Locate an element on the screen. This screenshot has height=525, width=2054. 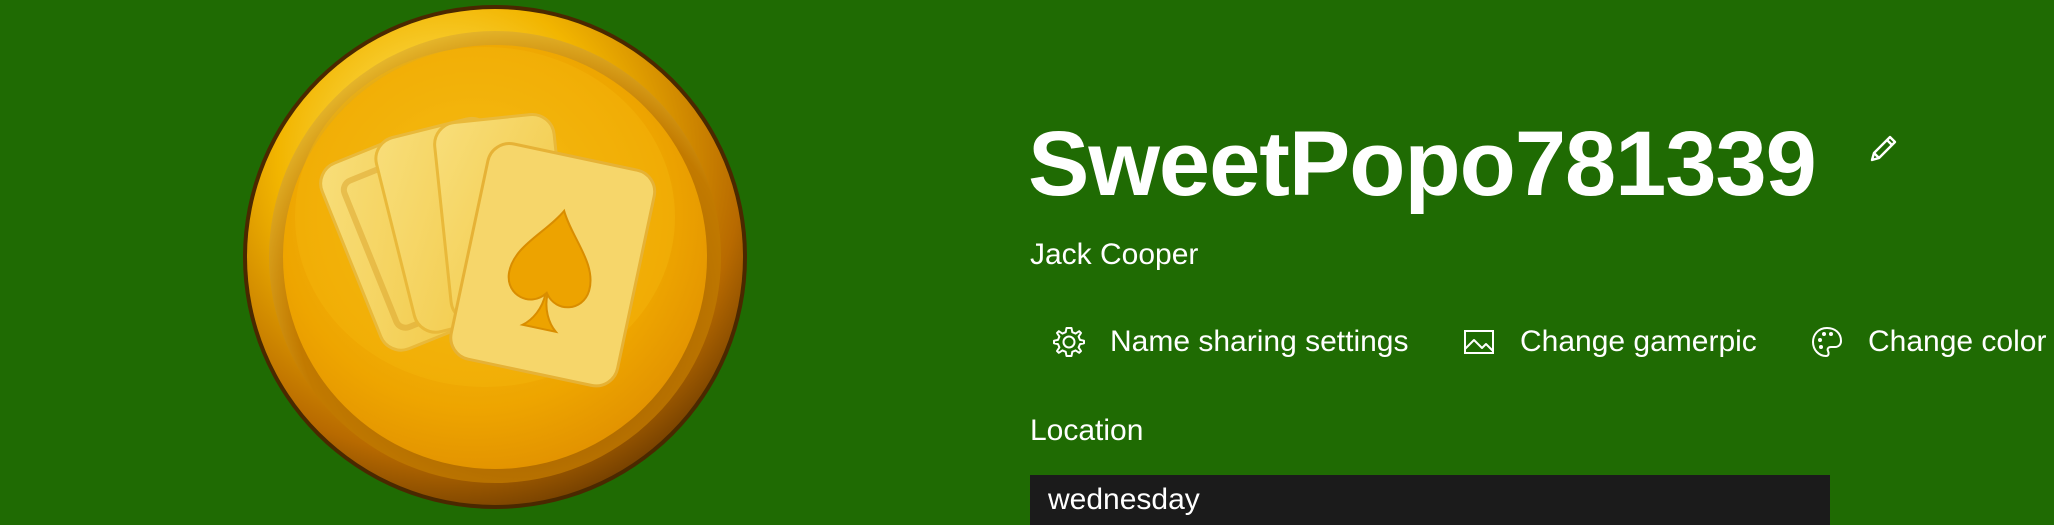
image-icon is located at coordinates (1479, 342).